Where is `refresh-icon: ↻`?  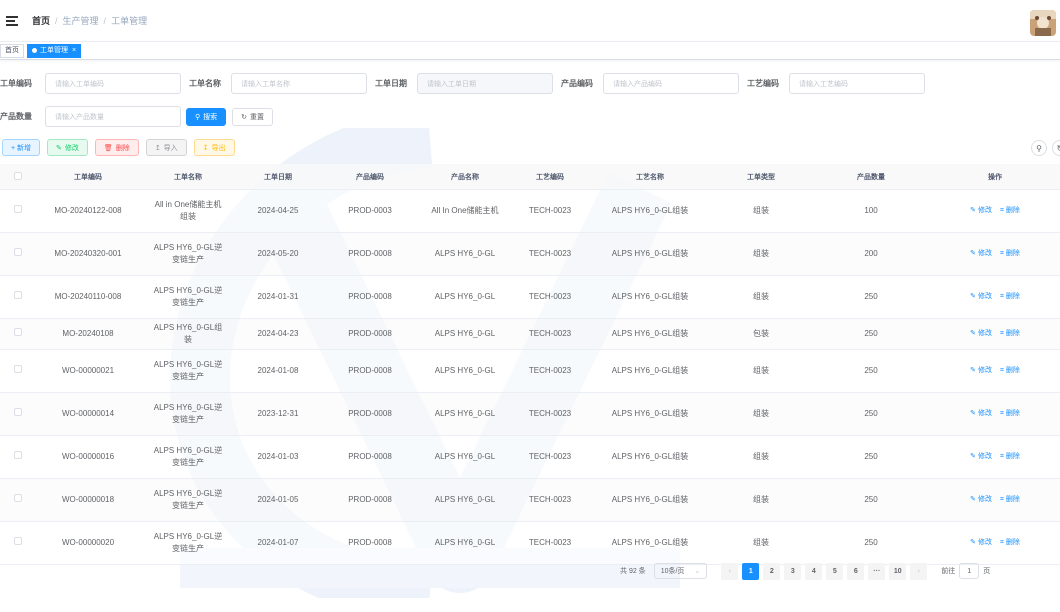 refresh-icon: ↻ is located at coordinates (1058, 148).